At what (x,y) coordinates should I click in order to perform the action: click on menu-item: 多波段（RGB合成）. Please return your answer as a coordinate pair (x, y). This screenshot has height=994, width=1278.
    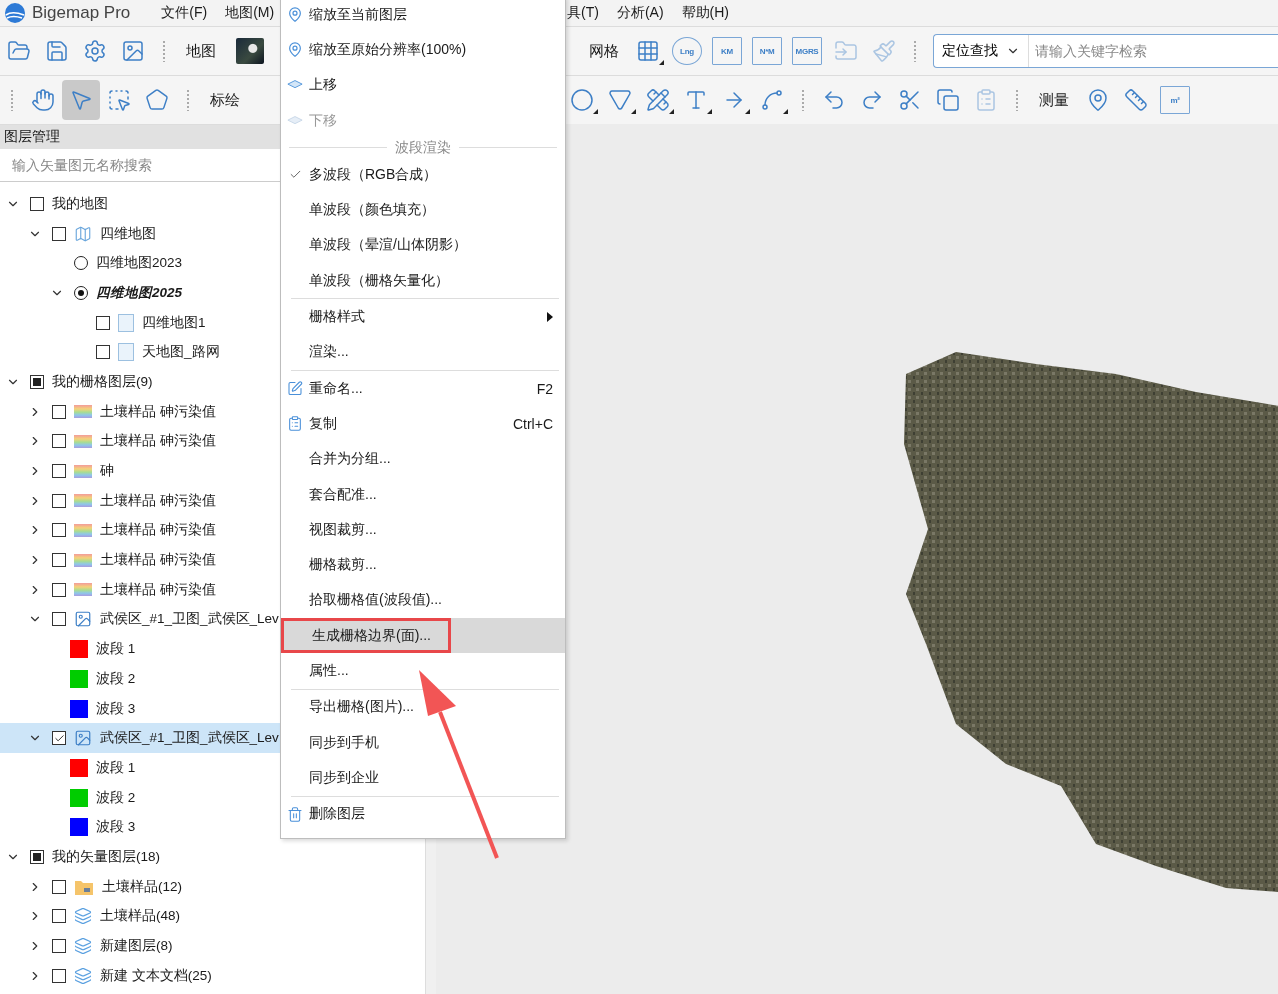
    Looking at the image, I should click on (423, 175).